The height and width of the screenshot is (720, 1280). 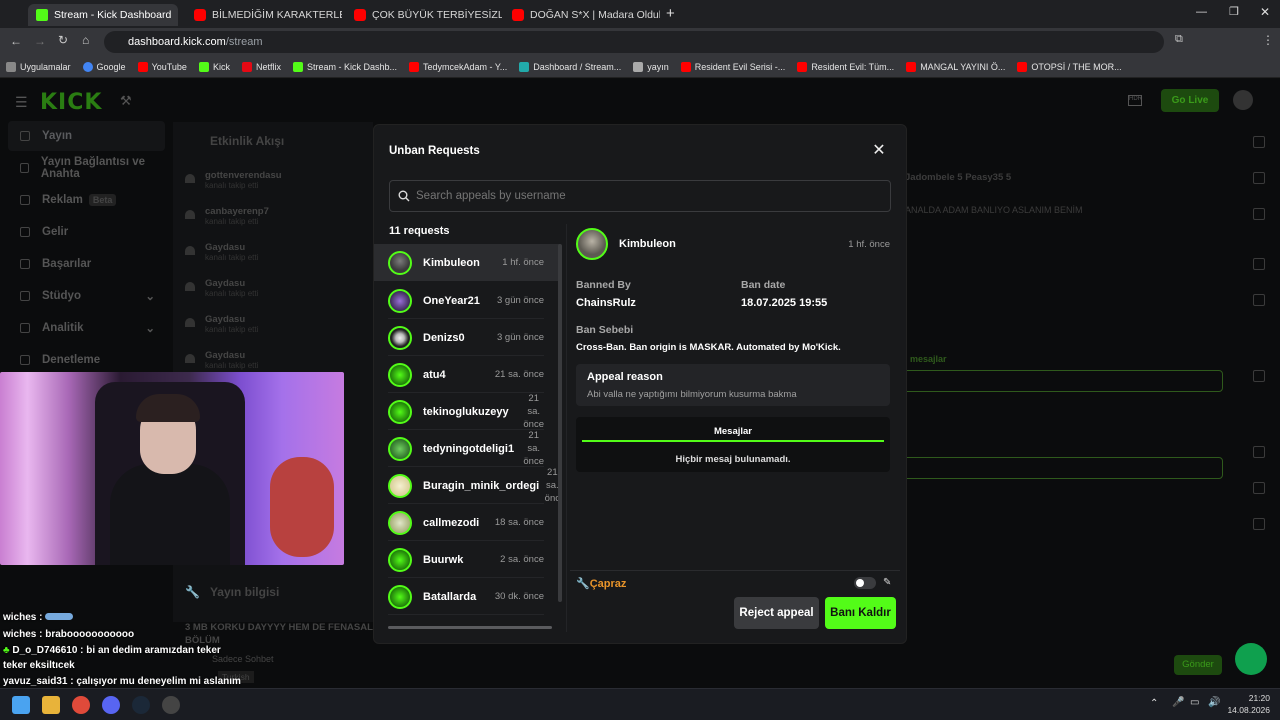 I want to click on monitor-icon: ▭, so click(x=1194, y=702).